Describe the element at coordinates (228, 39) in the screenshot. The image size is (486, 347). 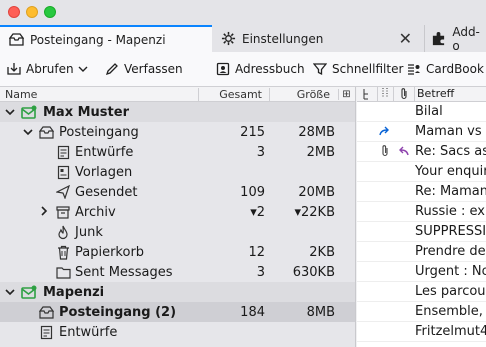
I see `gear-icon` at that location.